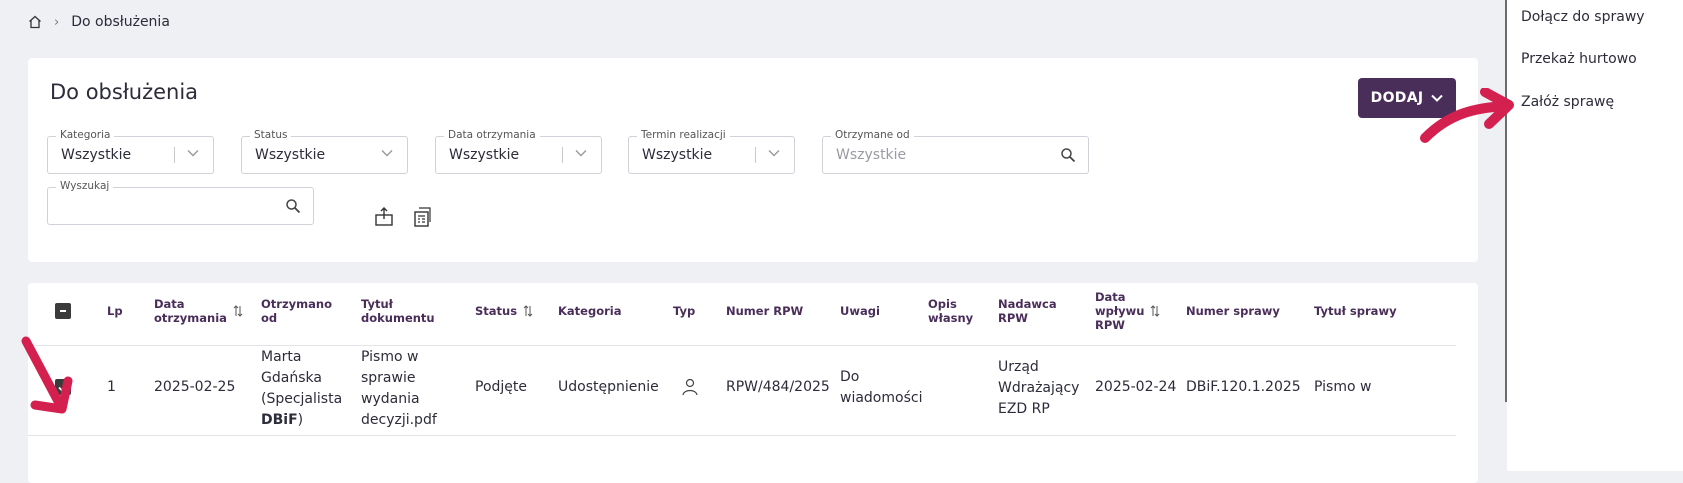 The height and width of the screenshot is (483, 1683). Describe the element at coordinates (1407, 98) in the screenshot. I see `add-button: DODAJ` at that location.